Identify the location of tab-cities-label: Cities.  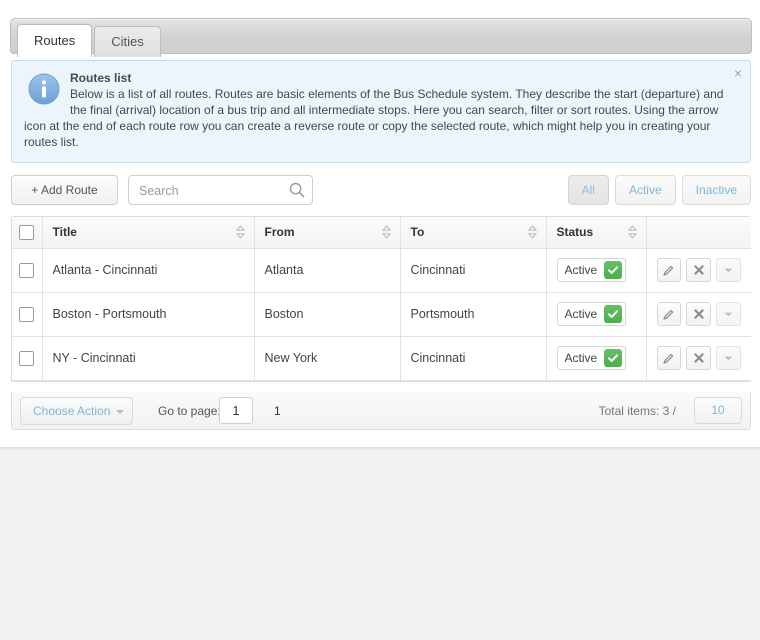
(127, 41).